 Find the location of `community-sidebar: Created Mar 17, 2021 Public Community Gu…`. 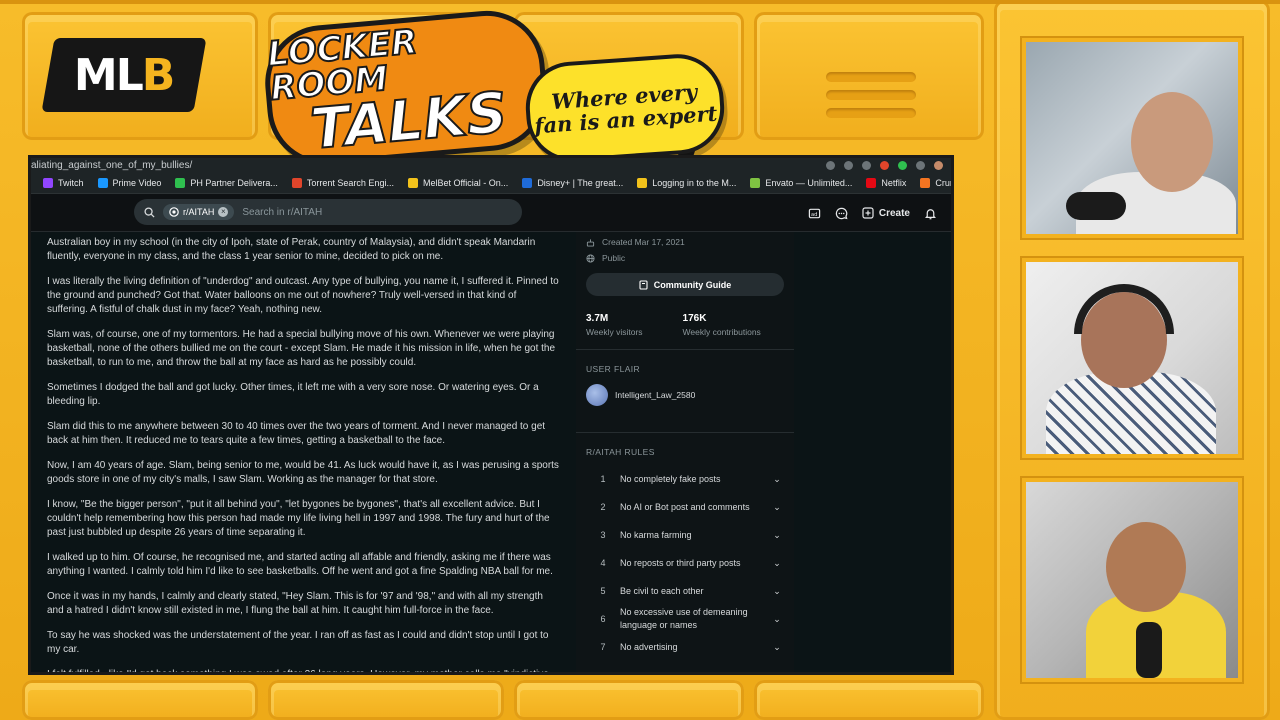

community-sidebar: Created Mar 17, 2021 Public Community Gu… is located at coordinates (685, 452).